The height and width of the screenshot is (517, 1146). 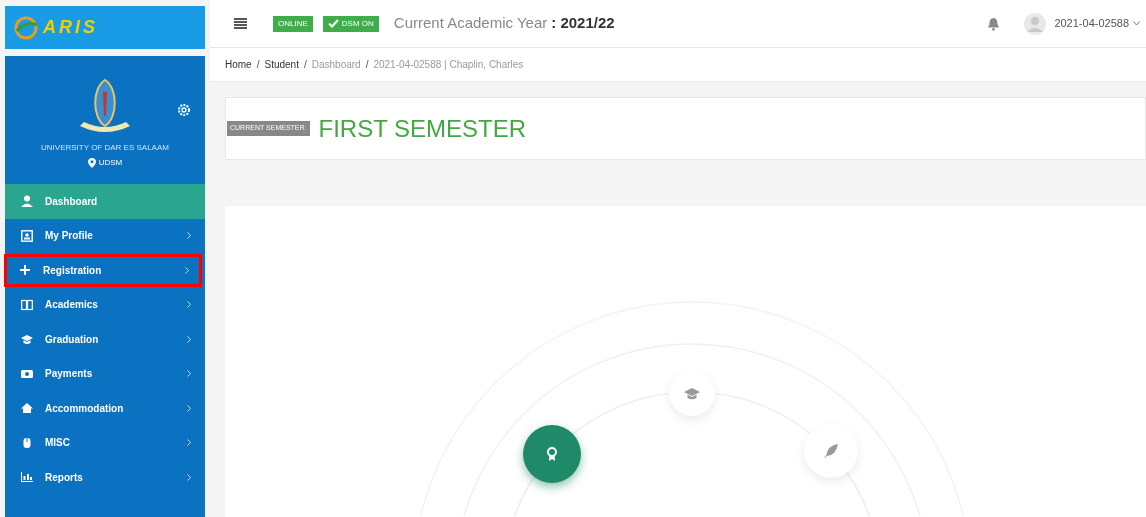 What do you see at coordinates (70, 27) in the screenshot?
I see `logo-text: ARIS` at bounding box center [70, 27].